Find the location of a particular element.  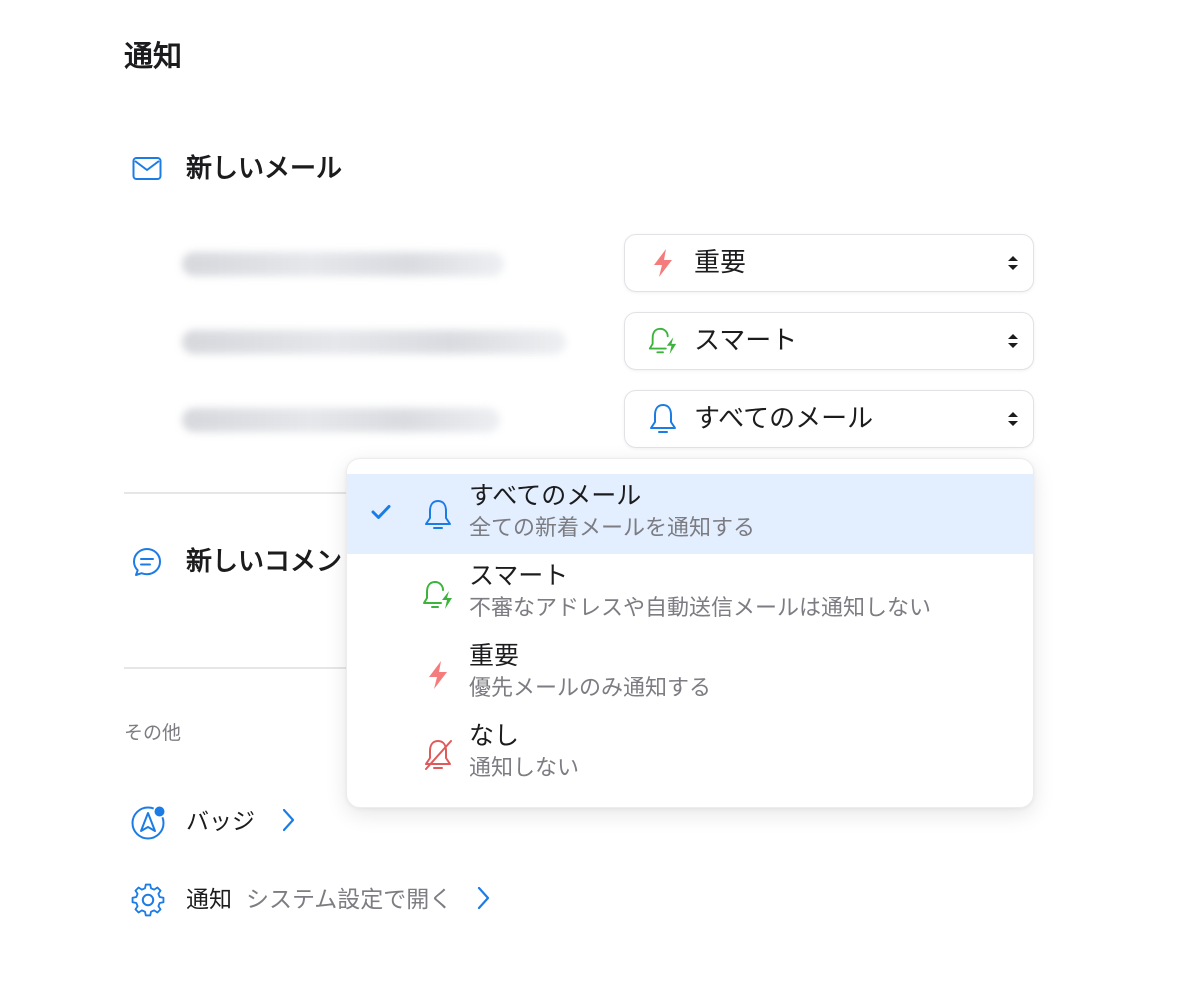

option-title: スマート is located at coordinates (519, 575).